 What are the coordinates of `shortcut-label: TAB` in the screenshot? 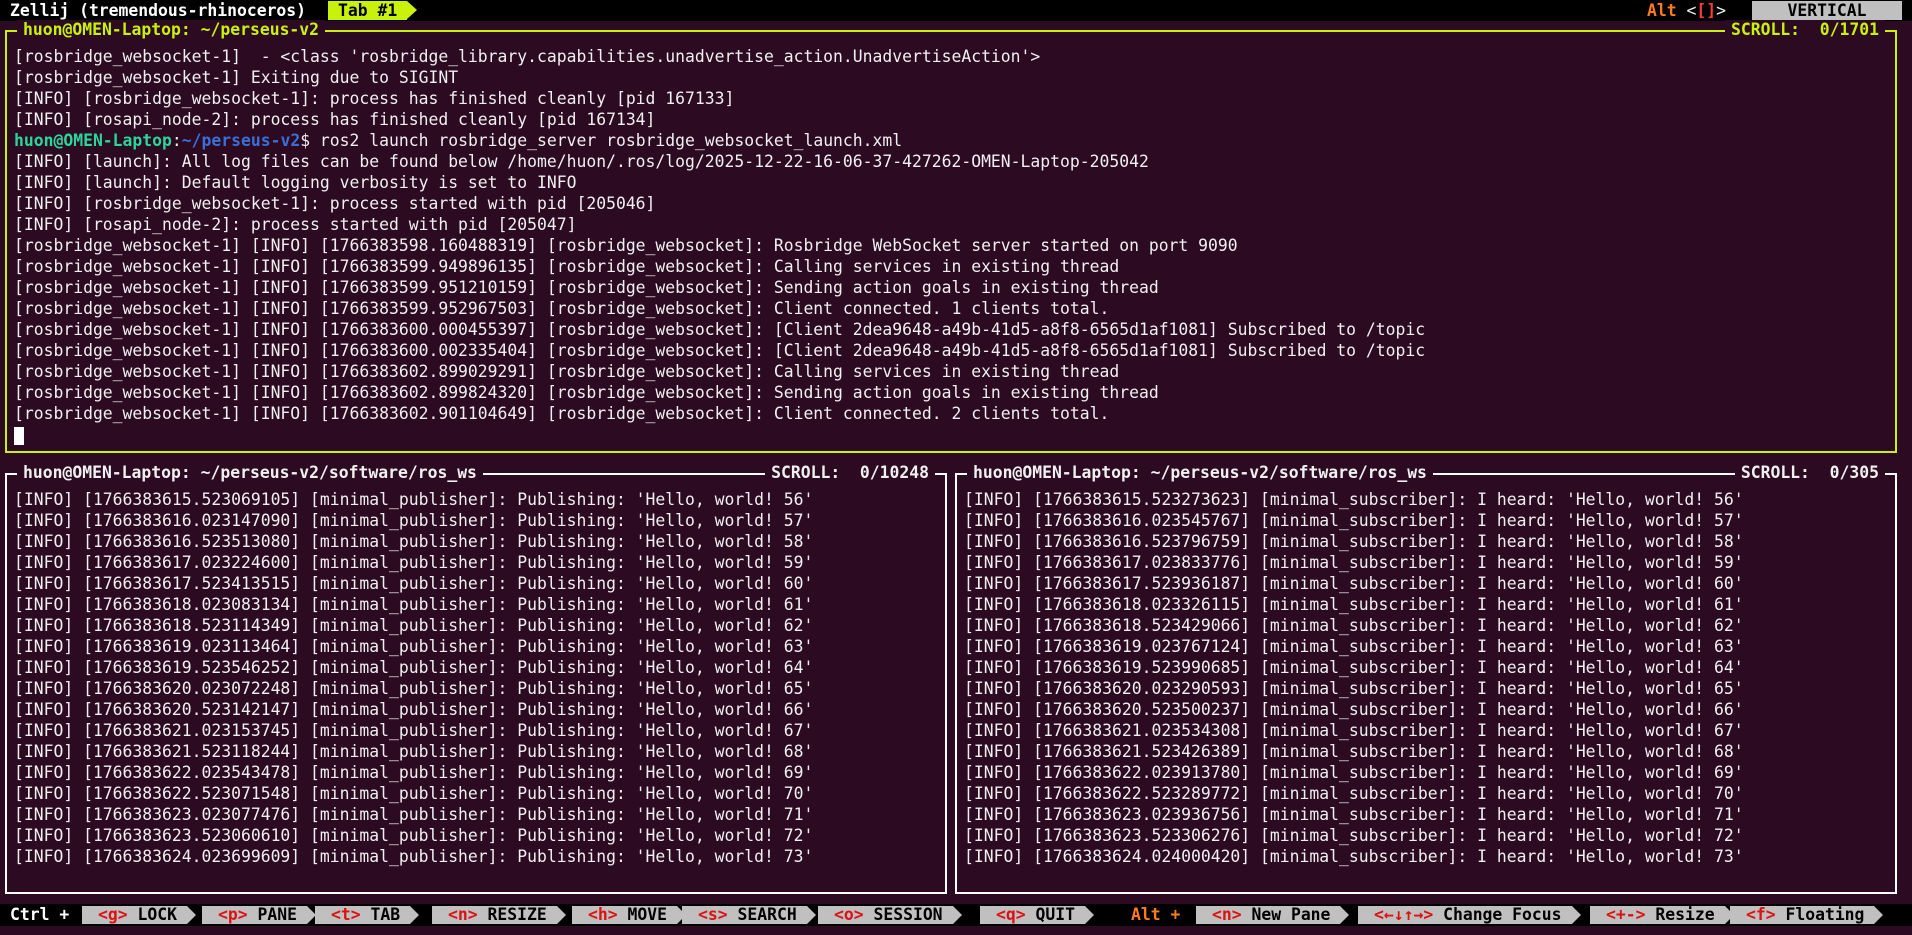 It's located at (380, 914).